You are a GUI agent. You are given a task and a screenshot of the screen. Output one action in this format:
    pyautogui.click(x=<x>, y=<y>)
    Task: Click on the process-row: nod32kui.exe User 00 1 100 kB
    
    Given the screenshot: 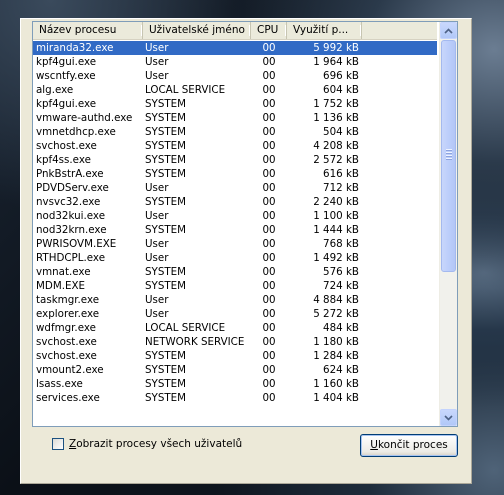 What is the action you would take?
    pyautogui.click(x=235, y=216)
    